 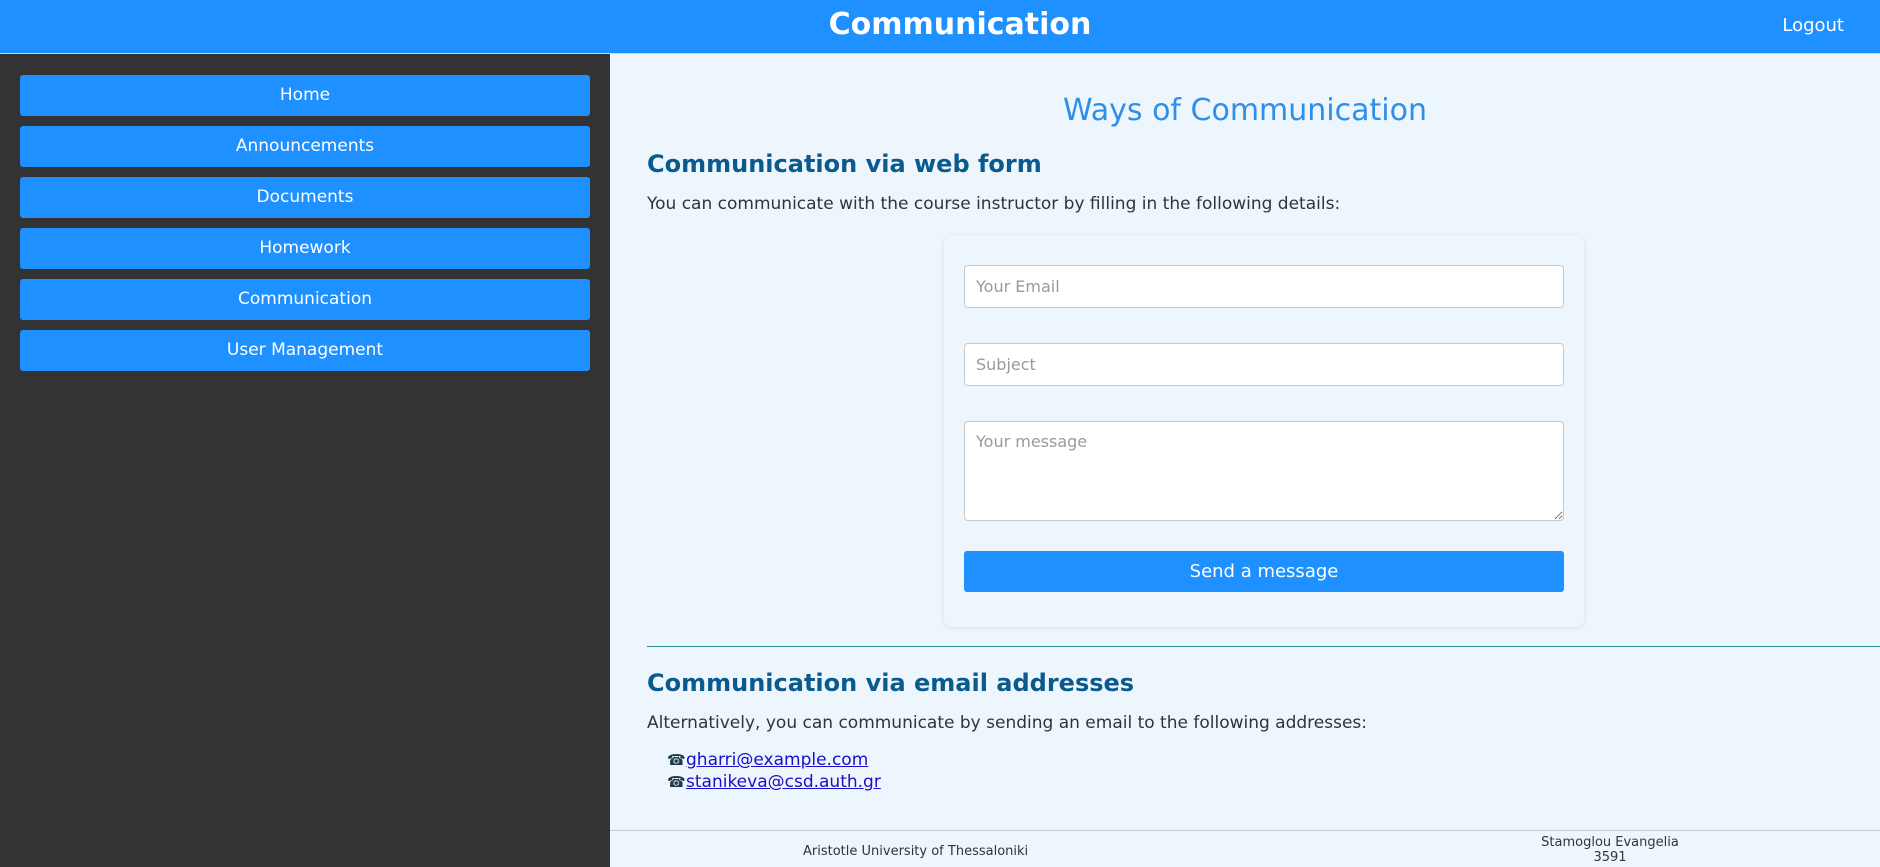 I want to click on list-item: ☎gharri@example.com, so click(x=774, y=760).